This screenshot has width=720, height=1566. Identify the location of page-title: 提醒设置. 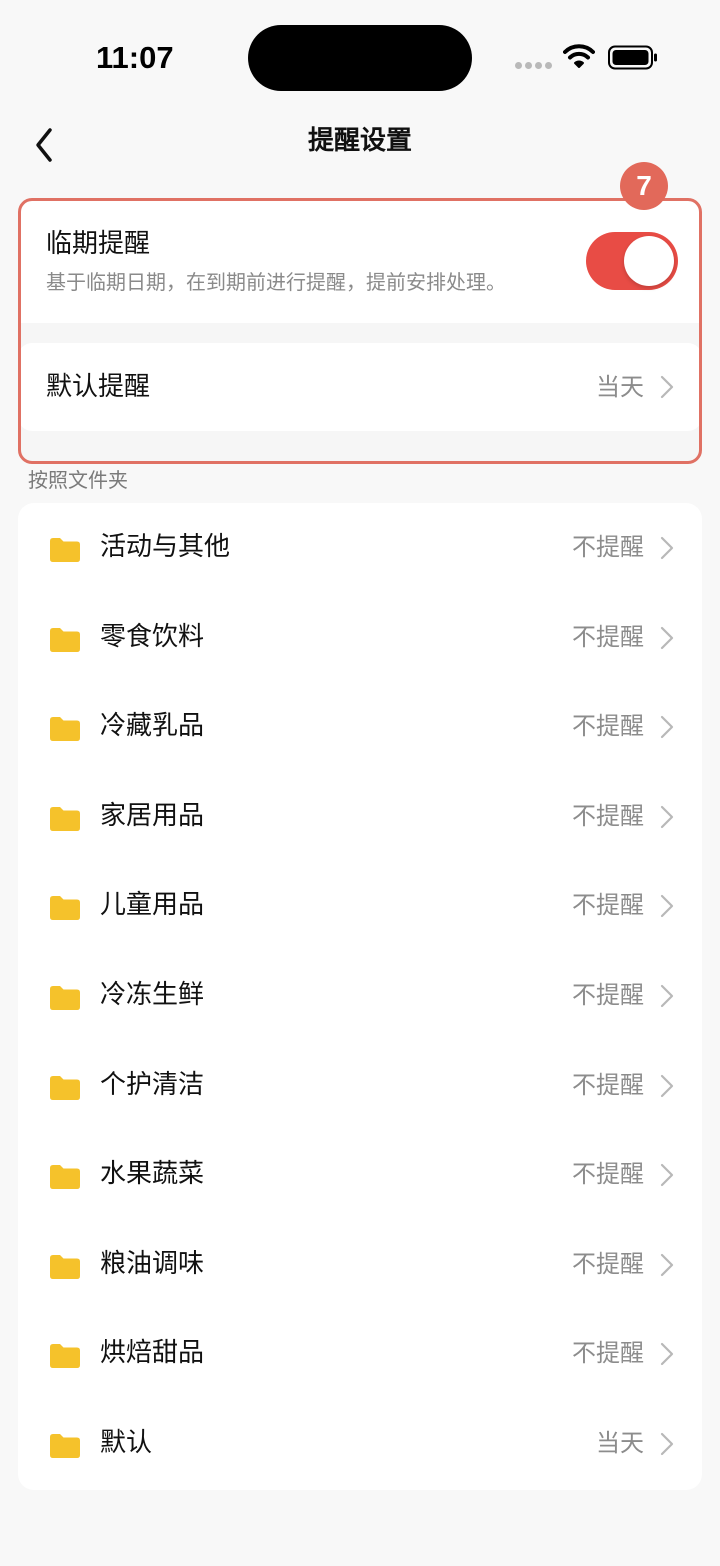
(359, 141).